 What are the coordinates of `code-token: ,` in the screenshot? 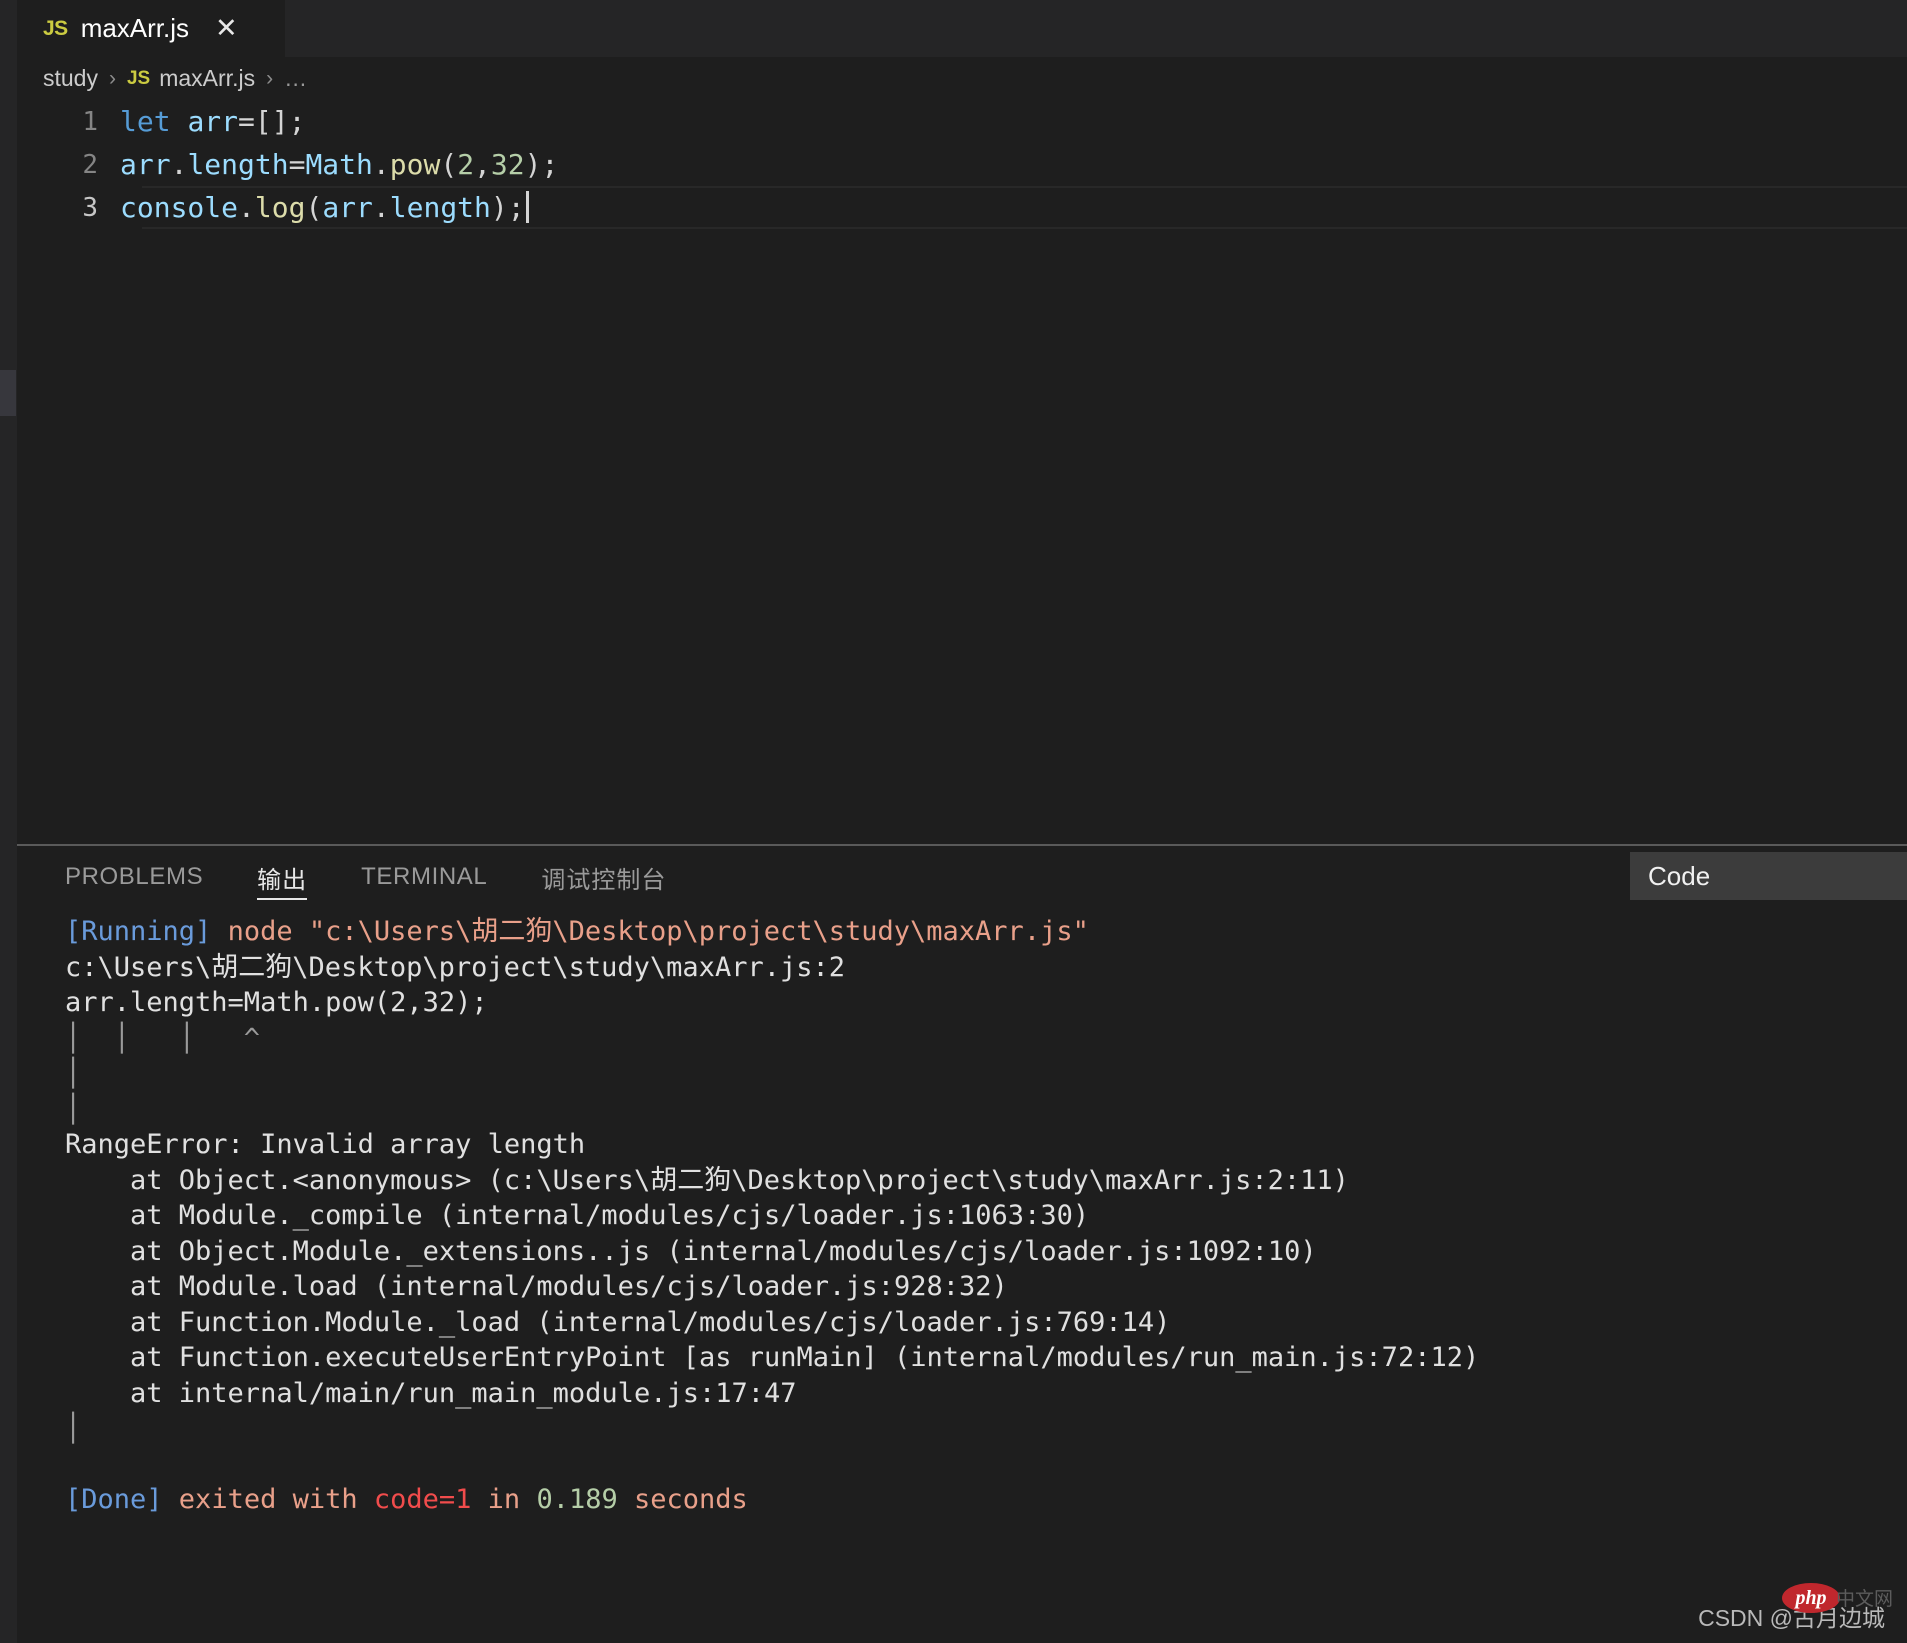 It's located at (482, 164).